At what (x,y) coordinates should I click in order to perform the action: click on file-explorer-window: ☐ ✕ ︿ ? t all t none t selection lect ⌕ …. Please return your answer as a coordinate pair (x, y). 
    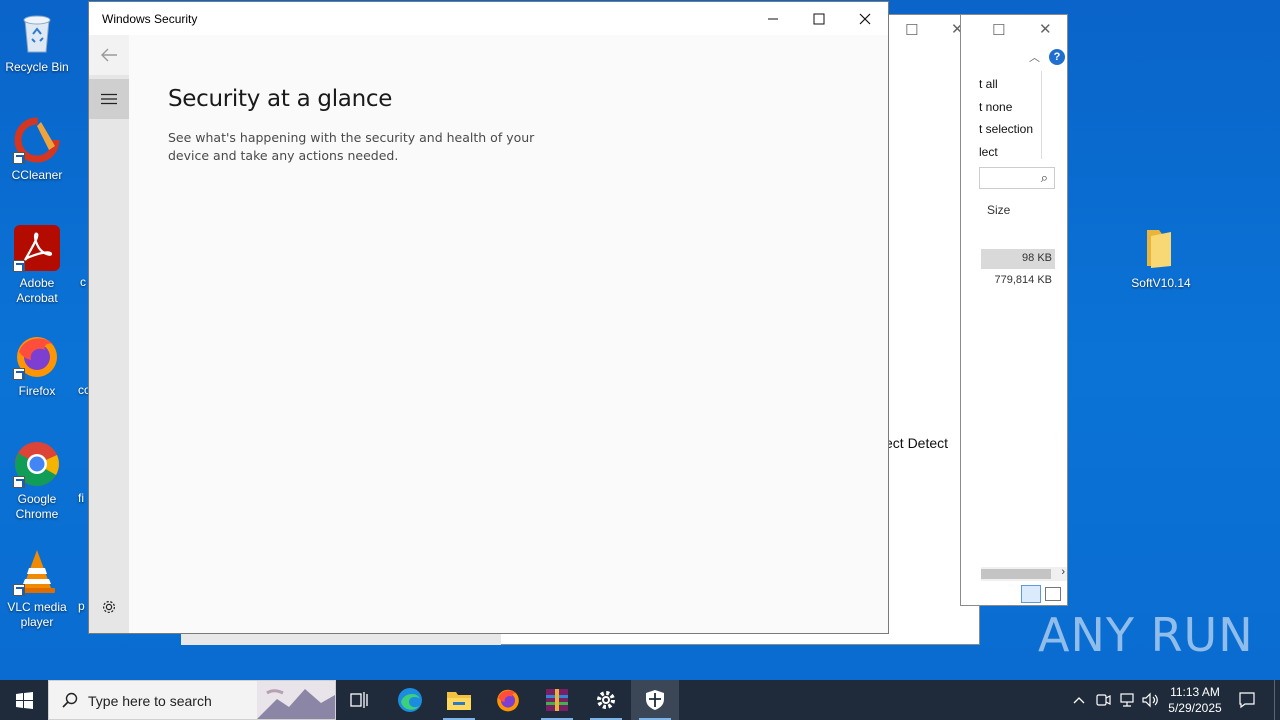
    Looking at the image, I should click on (1014, 310).